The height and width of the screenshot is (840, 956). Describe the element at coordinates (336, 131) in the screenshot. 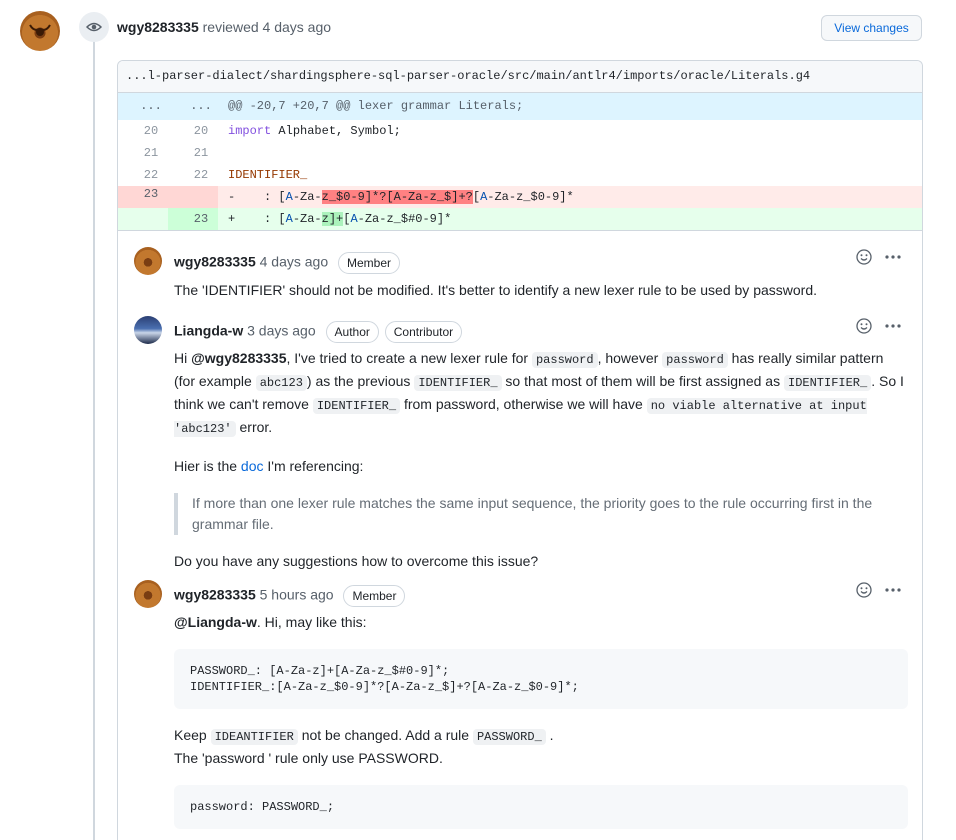

I see `code-text: Alphabet, Symbol;` at that location.